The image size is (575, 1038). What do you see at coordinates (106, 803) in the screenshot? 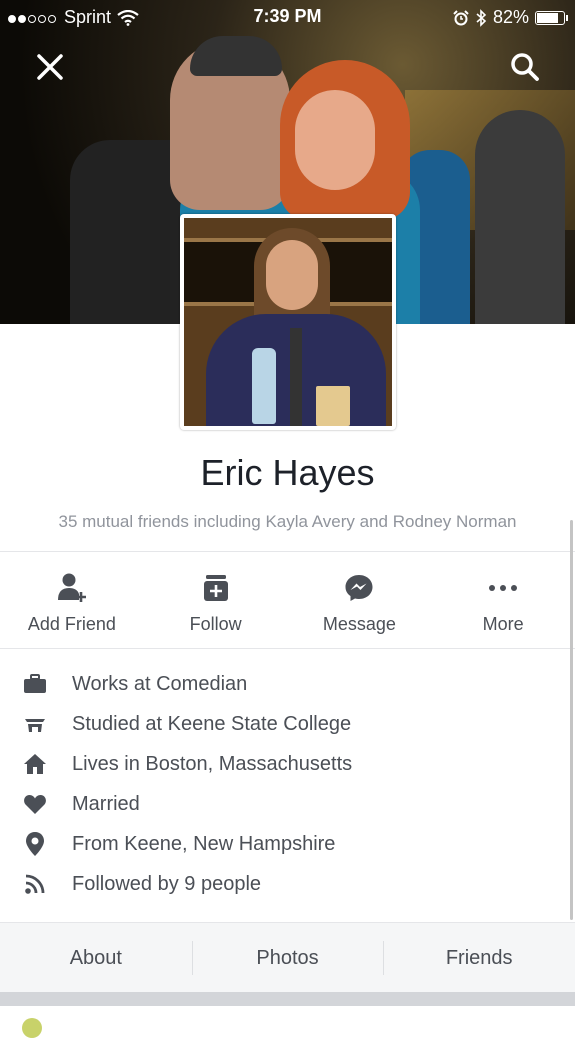
I see `detail-relationship-text: Married` at bounding box center [106, 803].